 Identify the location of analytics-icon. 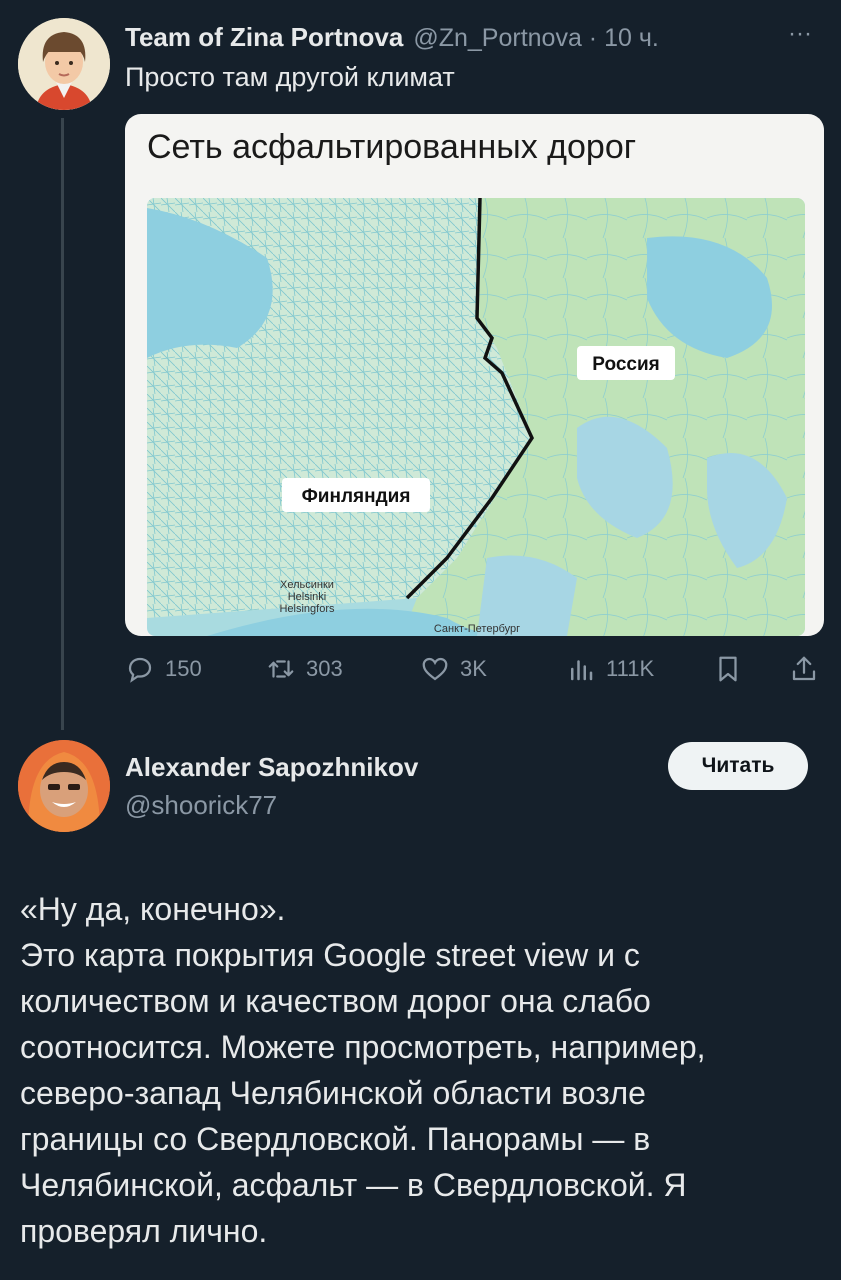
(582, 670).